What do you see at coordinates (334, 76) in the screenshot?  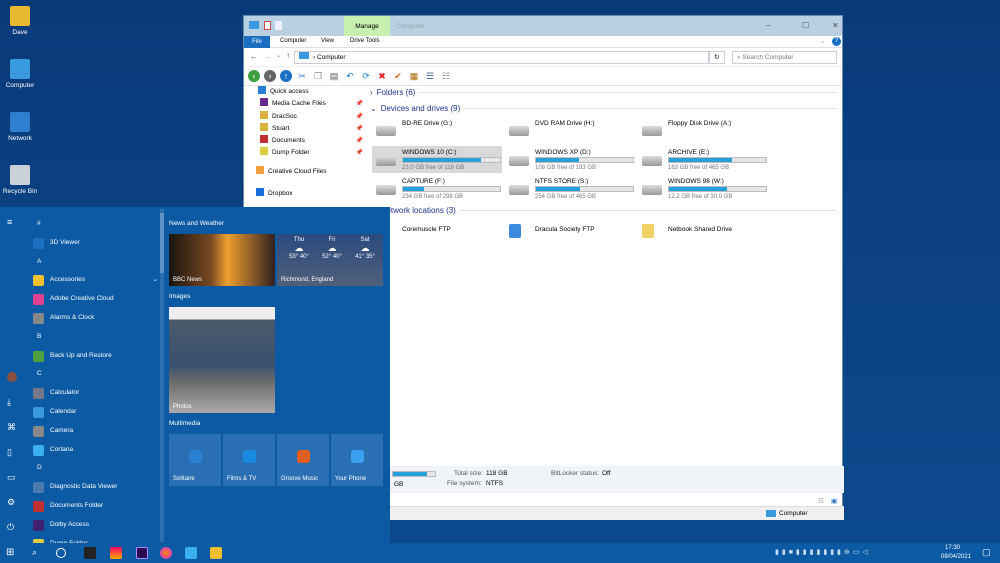 I see `paste-icon: ▤` at bounding box center [334, 76].